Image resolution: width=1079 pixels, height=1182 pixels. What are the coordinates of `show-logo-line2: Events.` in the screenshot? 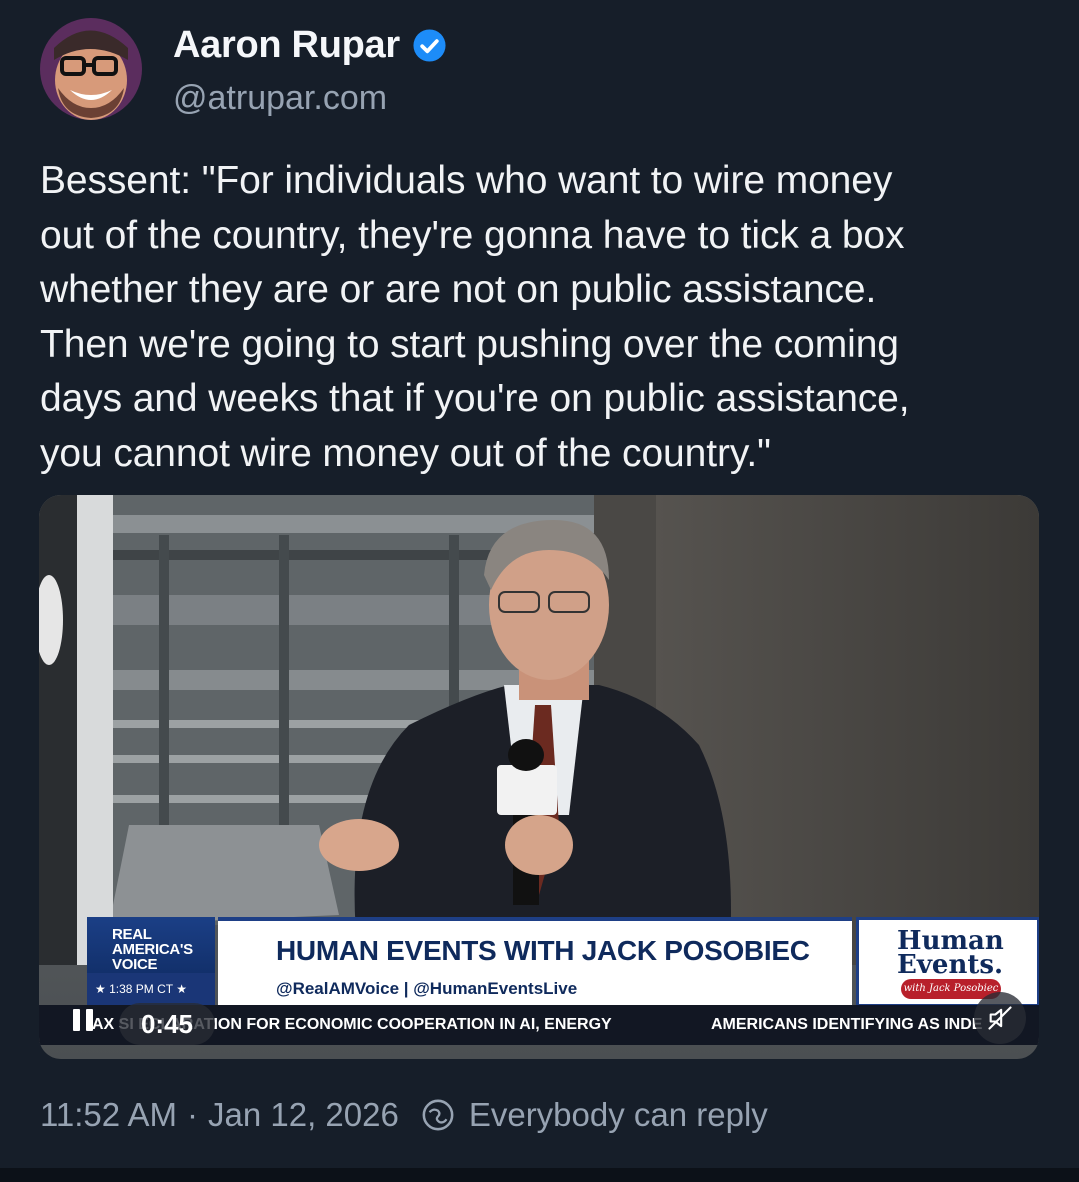 It's located at (950, 965).